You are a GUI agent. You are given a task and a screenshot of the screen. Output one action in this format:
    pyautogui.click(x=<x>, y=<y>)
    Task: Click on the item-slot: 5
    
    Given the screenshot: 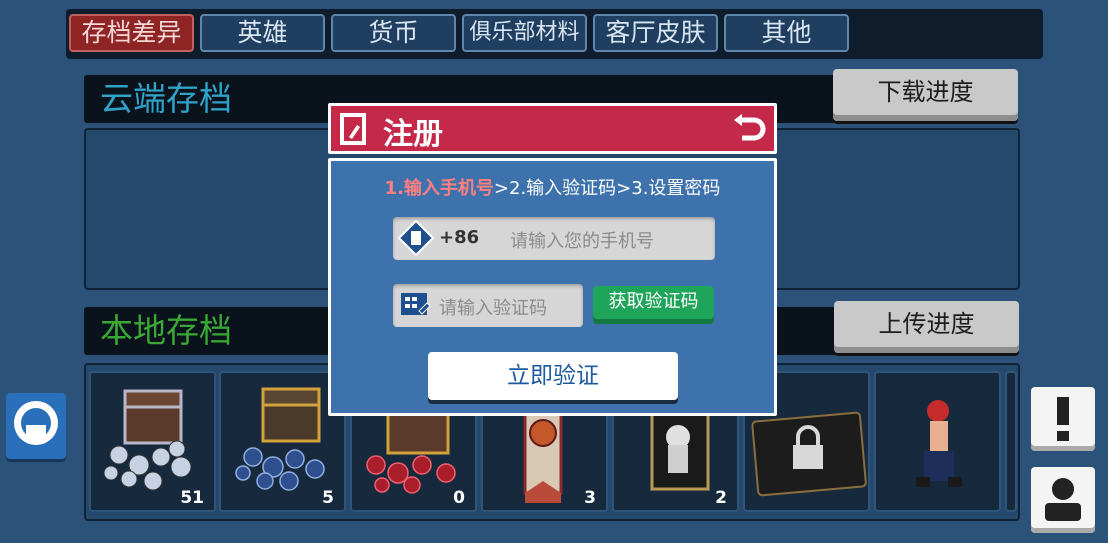 What is the action you would take?
    pyautogui.click(x=282, y=441)
    